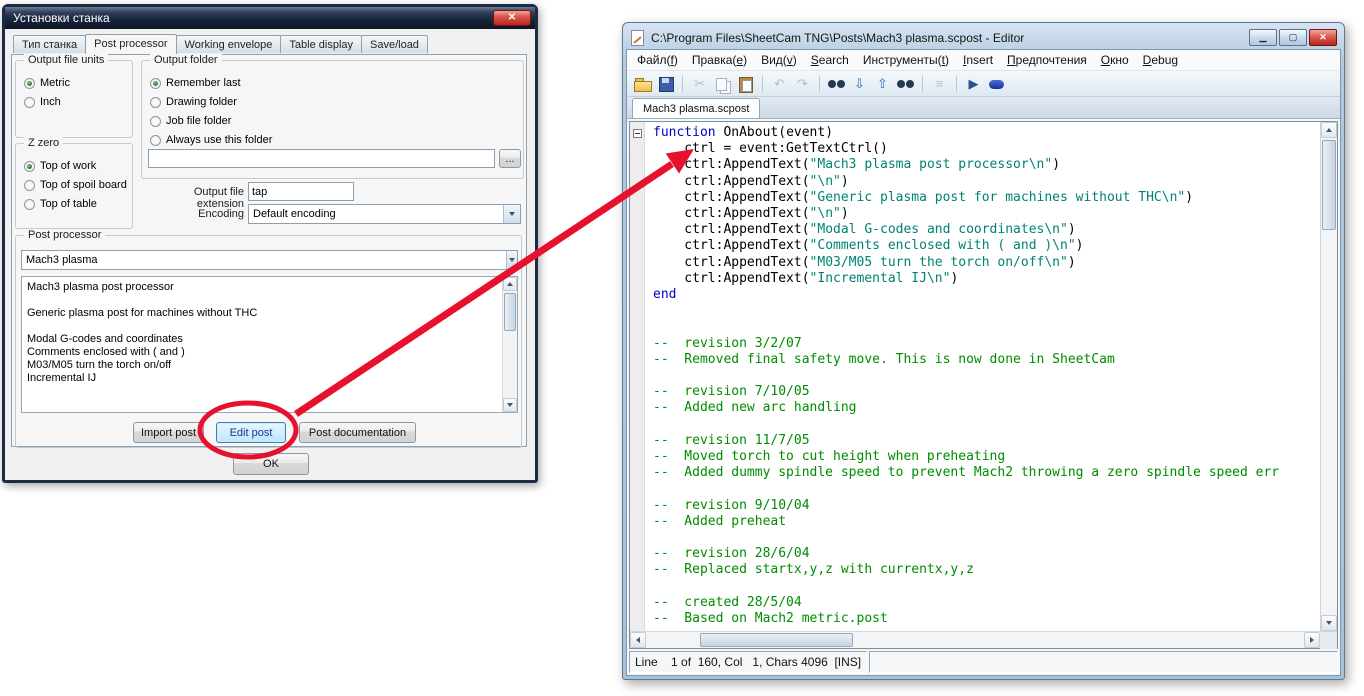  What do you see at coordinates (270, 18) in the screenshot?
I see `dialog-titlebar: Установки станка ✕` at bounding box center [270, 18].